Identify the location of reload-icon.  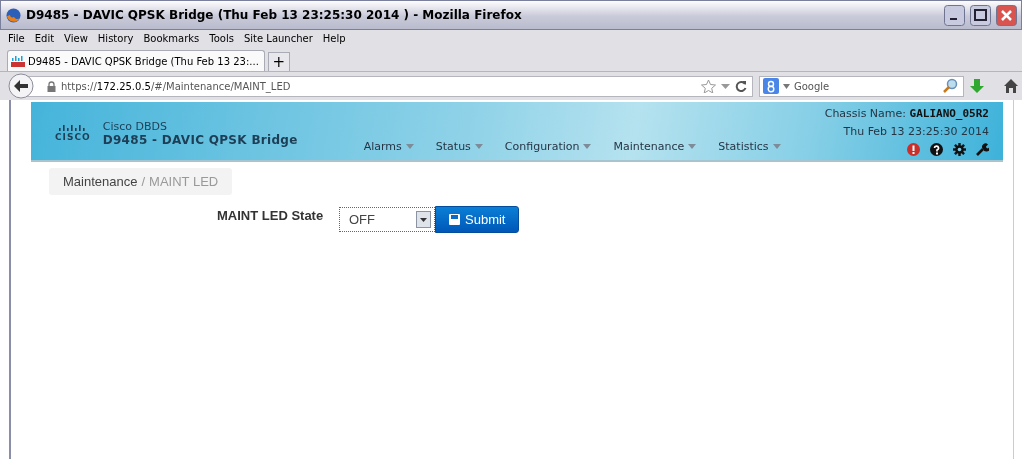
(741, 86).